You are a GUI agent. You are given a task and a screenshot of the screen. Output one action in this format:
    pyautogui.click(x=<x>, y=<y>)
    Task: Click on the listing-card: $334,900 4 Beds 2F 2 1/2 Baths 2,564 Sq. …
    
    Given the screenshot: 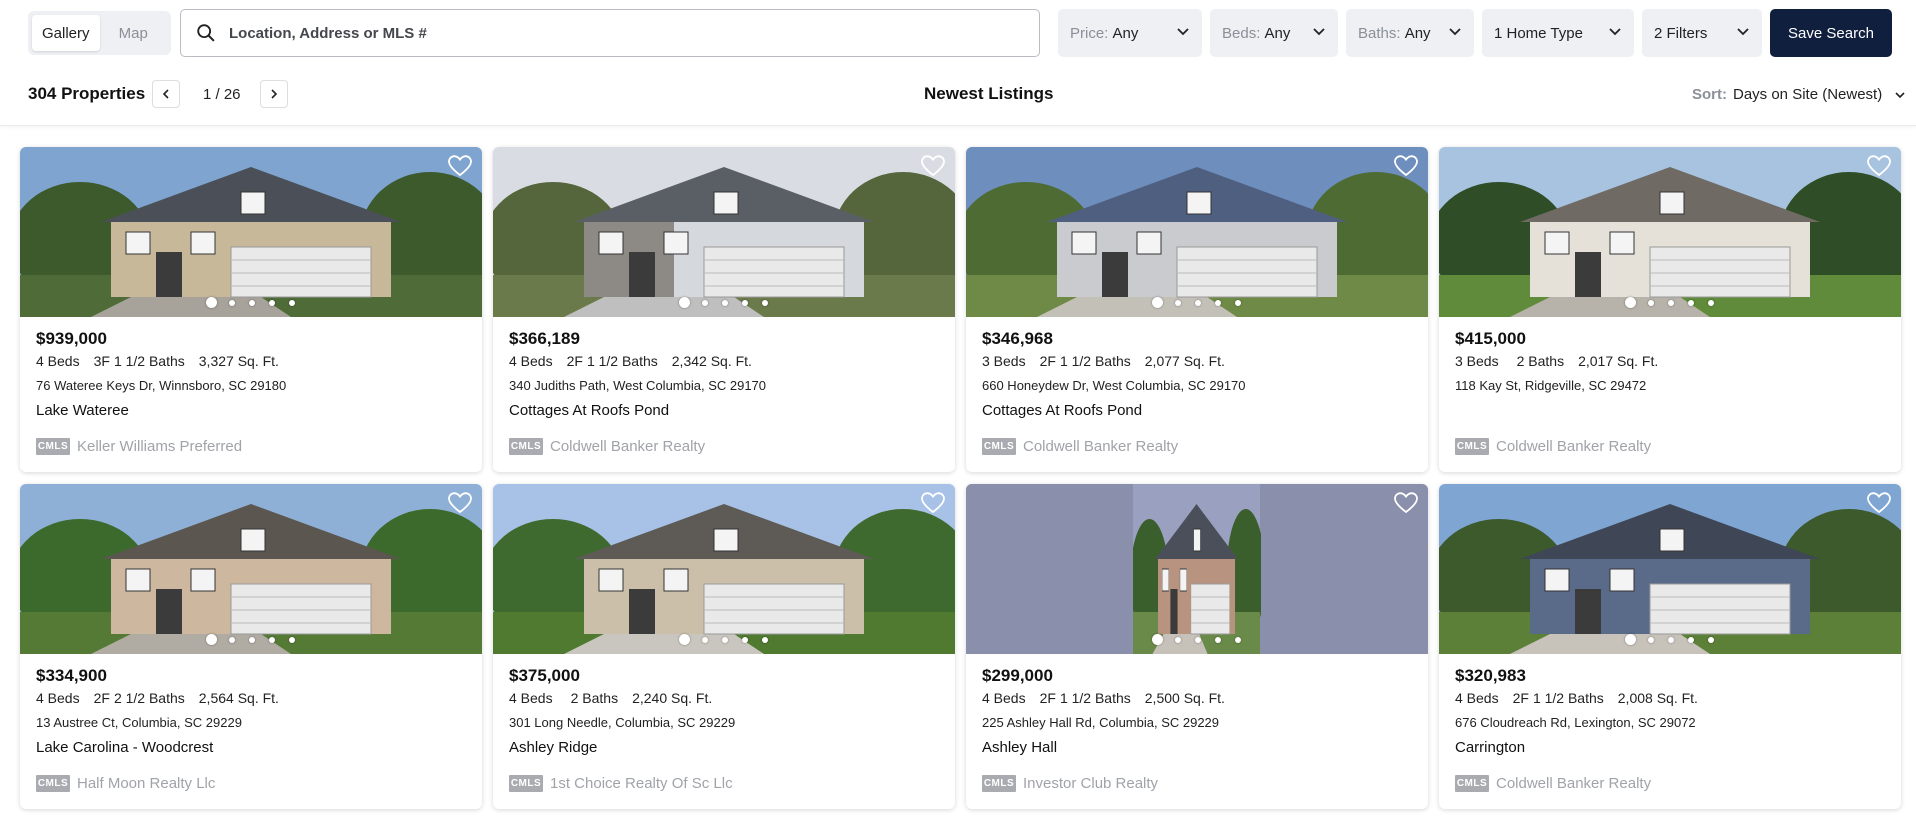 What is the action you would take?
    pyautogui.click(x=251, y=646)
    